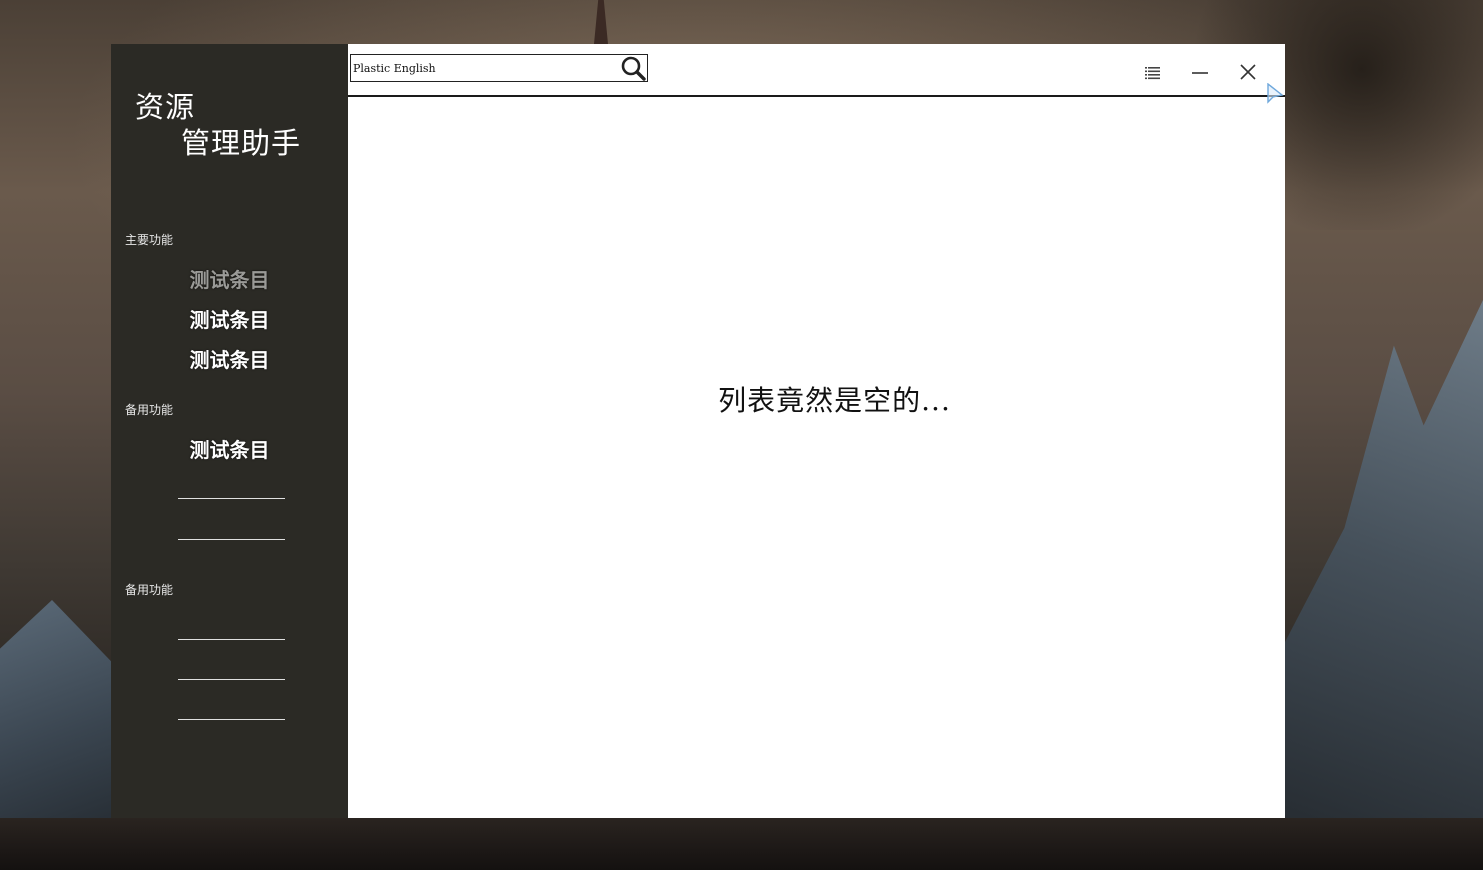 The height and width of the screenshot is (870, 1483). I want to click on nav-item-test-2: 测试条目, so click(229, 320).